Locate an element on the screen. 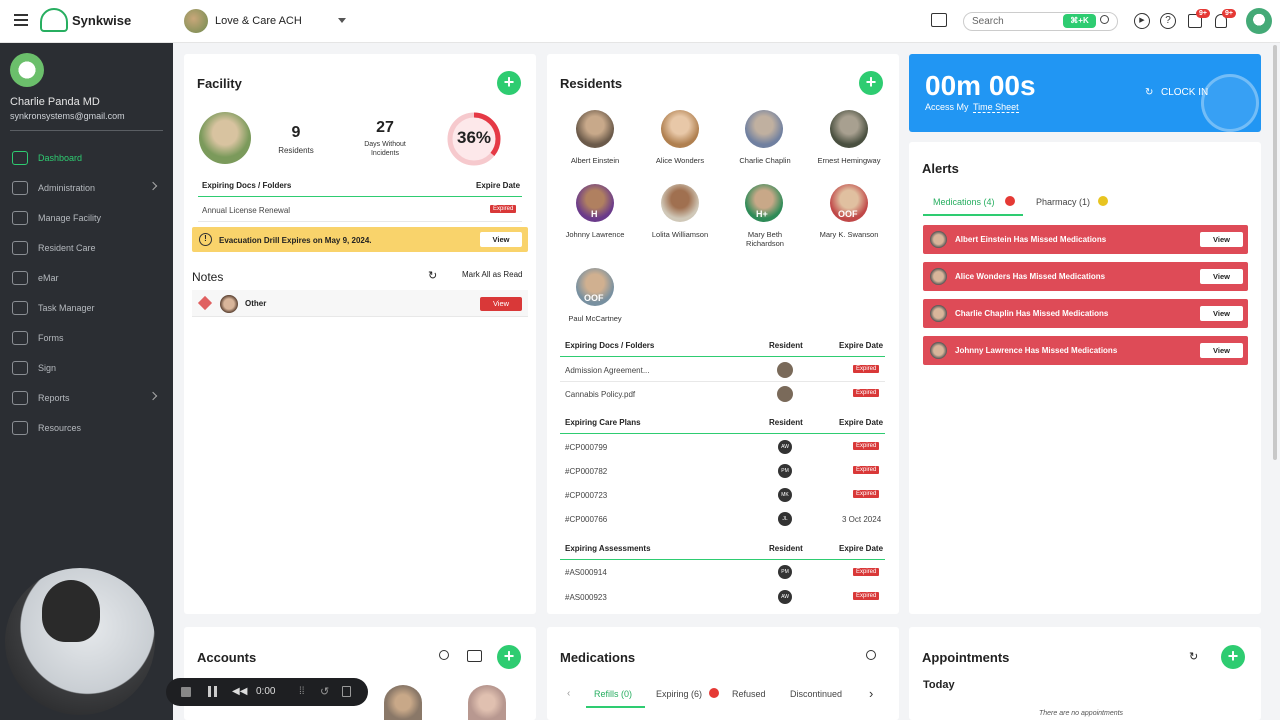 The image size is (1280, 720). tab-refills: Refills (0) is located at coordinates (613, 694).